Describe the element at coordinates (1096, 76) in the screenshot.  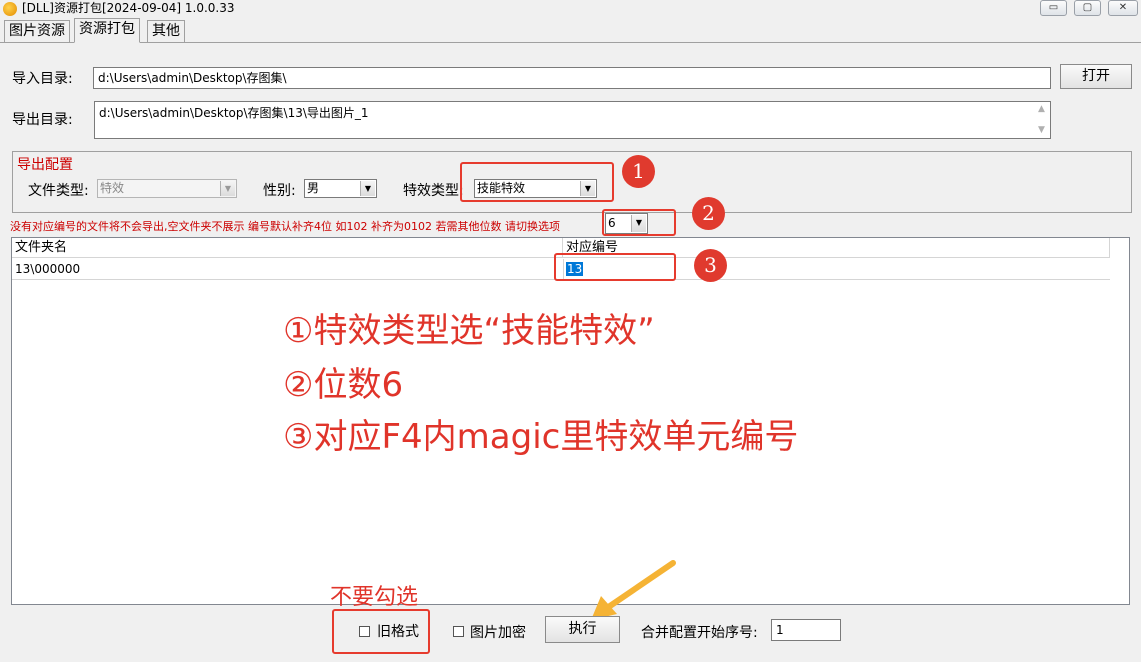
I see `open-button: 打开` at that location.